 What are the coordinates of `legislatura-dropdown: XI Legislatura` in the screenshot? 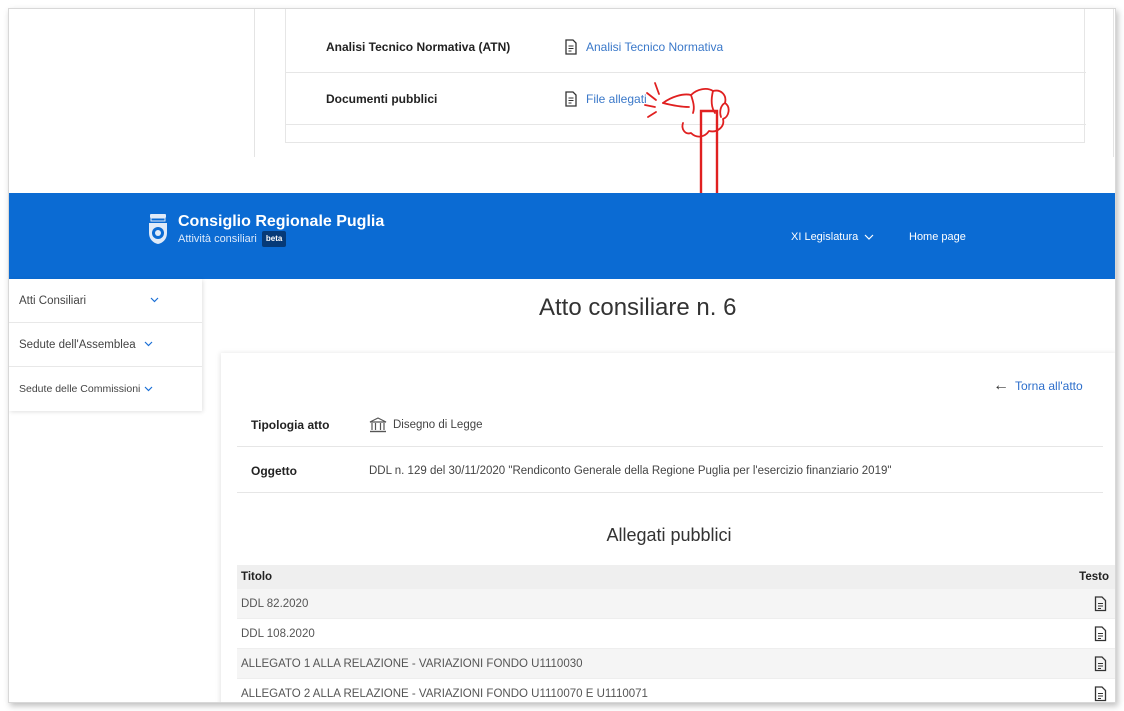 It's located at (832, 237).